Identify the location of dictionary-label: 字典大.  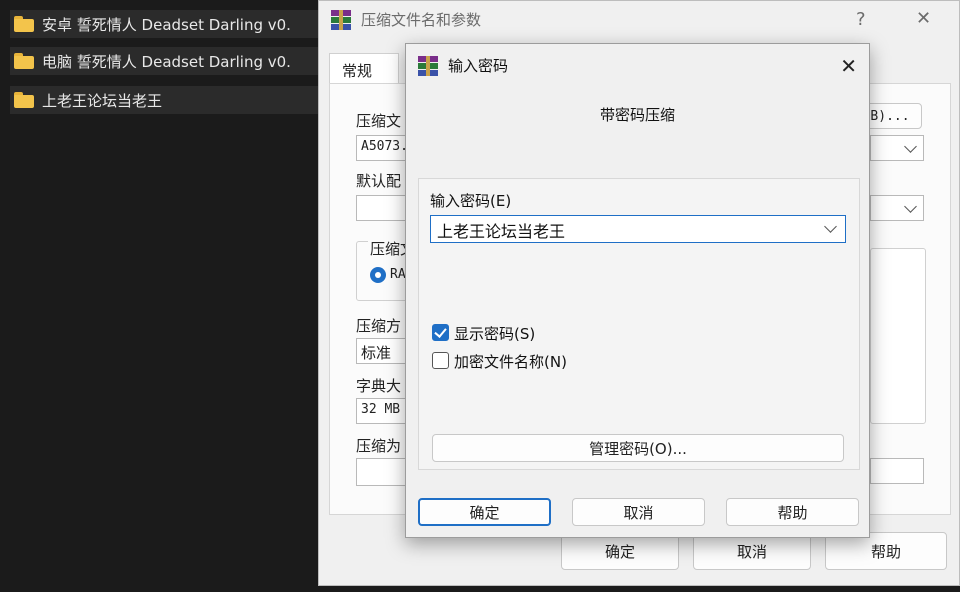
(379, 386).